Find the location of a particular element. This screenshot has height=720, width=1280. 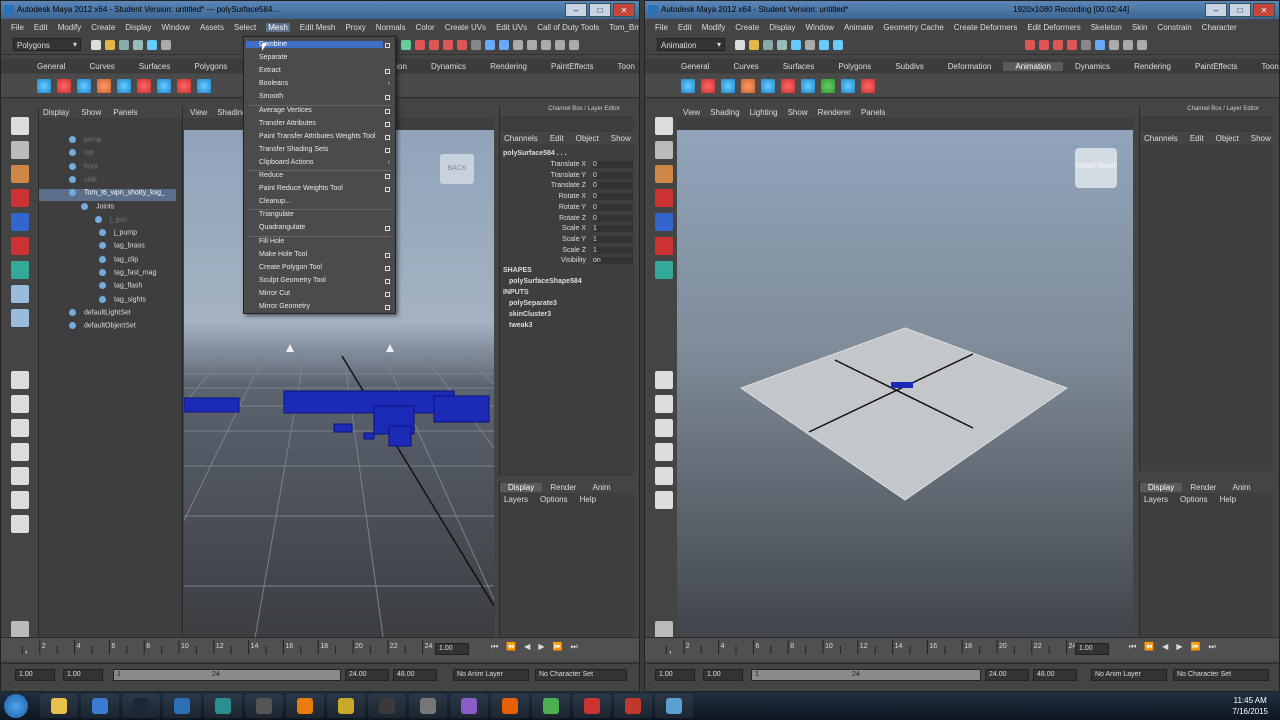

taskbar-shotgun is located at coordinates (182, 706).